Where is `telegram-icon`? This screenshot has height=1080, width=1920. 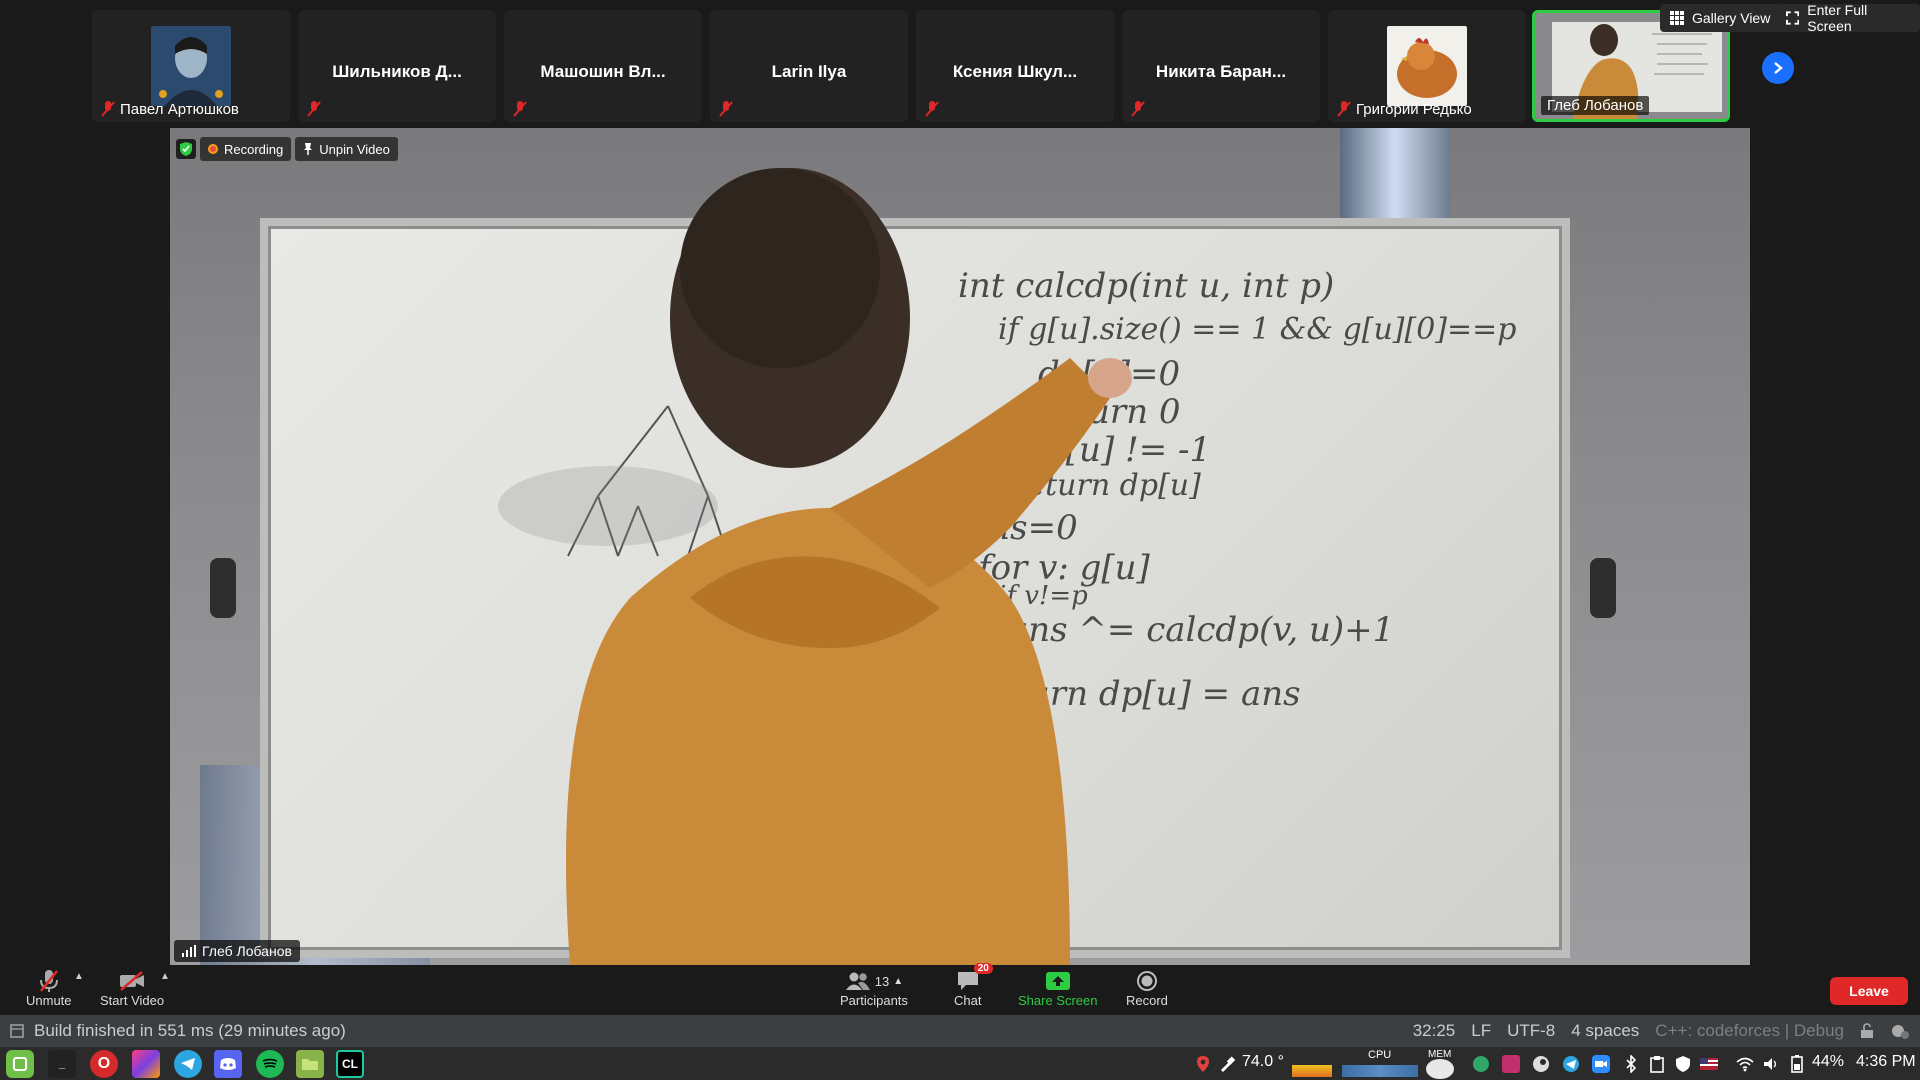
telegram-icon is located at coordinates (188, 1064).